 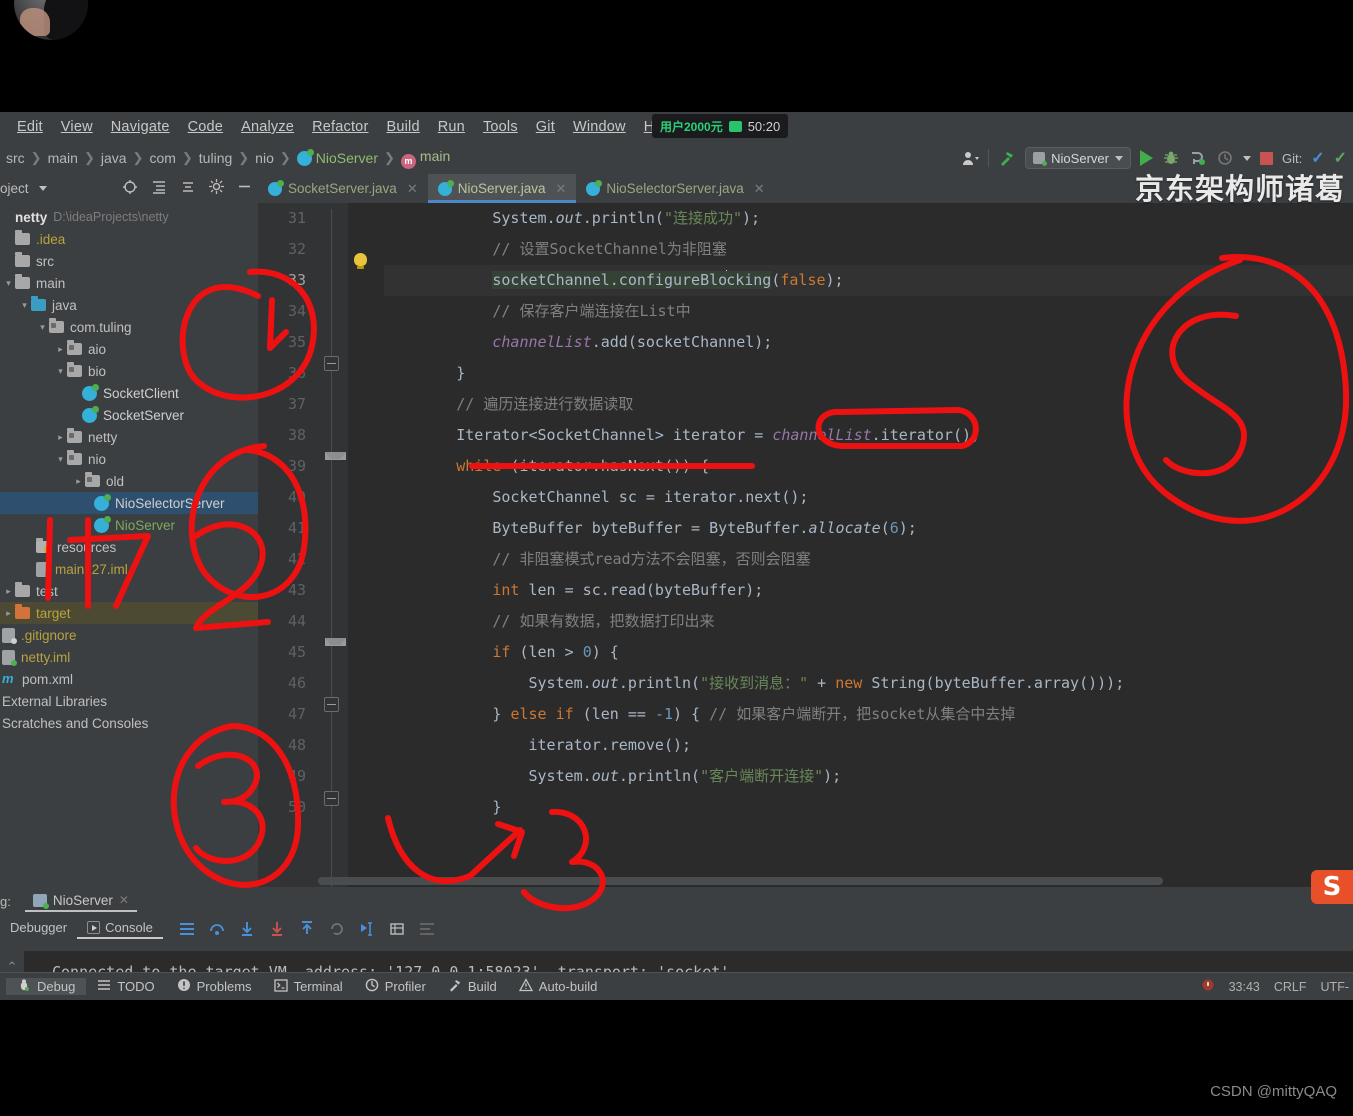 What do you see at coordinates (451, 127) in the screenshot?
I see `menu-item-run: Run` at bounding box center [451, 127].